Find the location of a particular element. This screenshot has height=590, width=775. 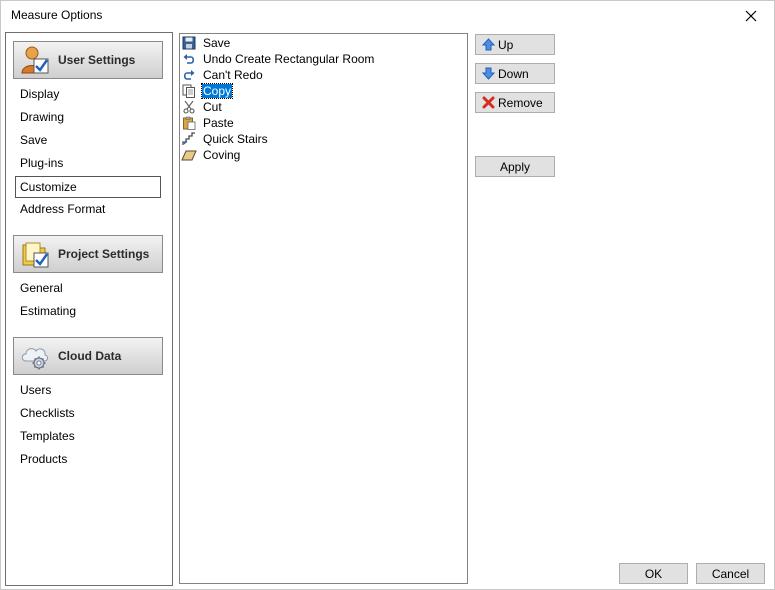

list-item-quick-stairs: Quick Stairs is located at coordinates (225, 139).